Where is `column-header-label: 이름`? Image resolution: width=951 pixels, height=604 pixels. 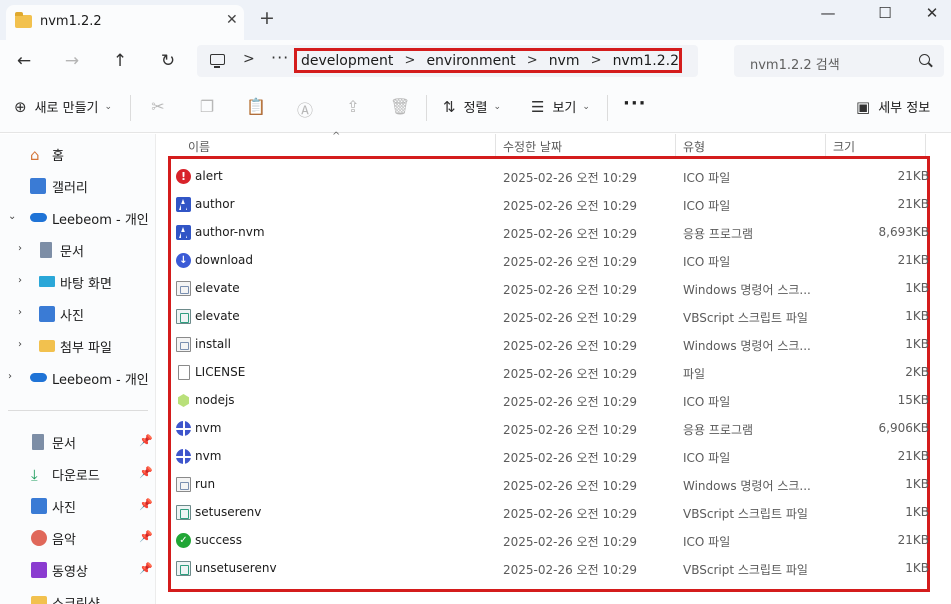
column-header-label: 이름 is located at coordinates (199, 147).